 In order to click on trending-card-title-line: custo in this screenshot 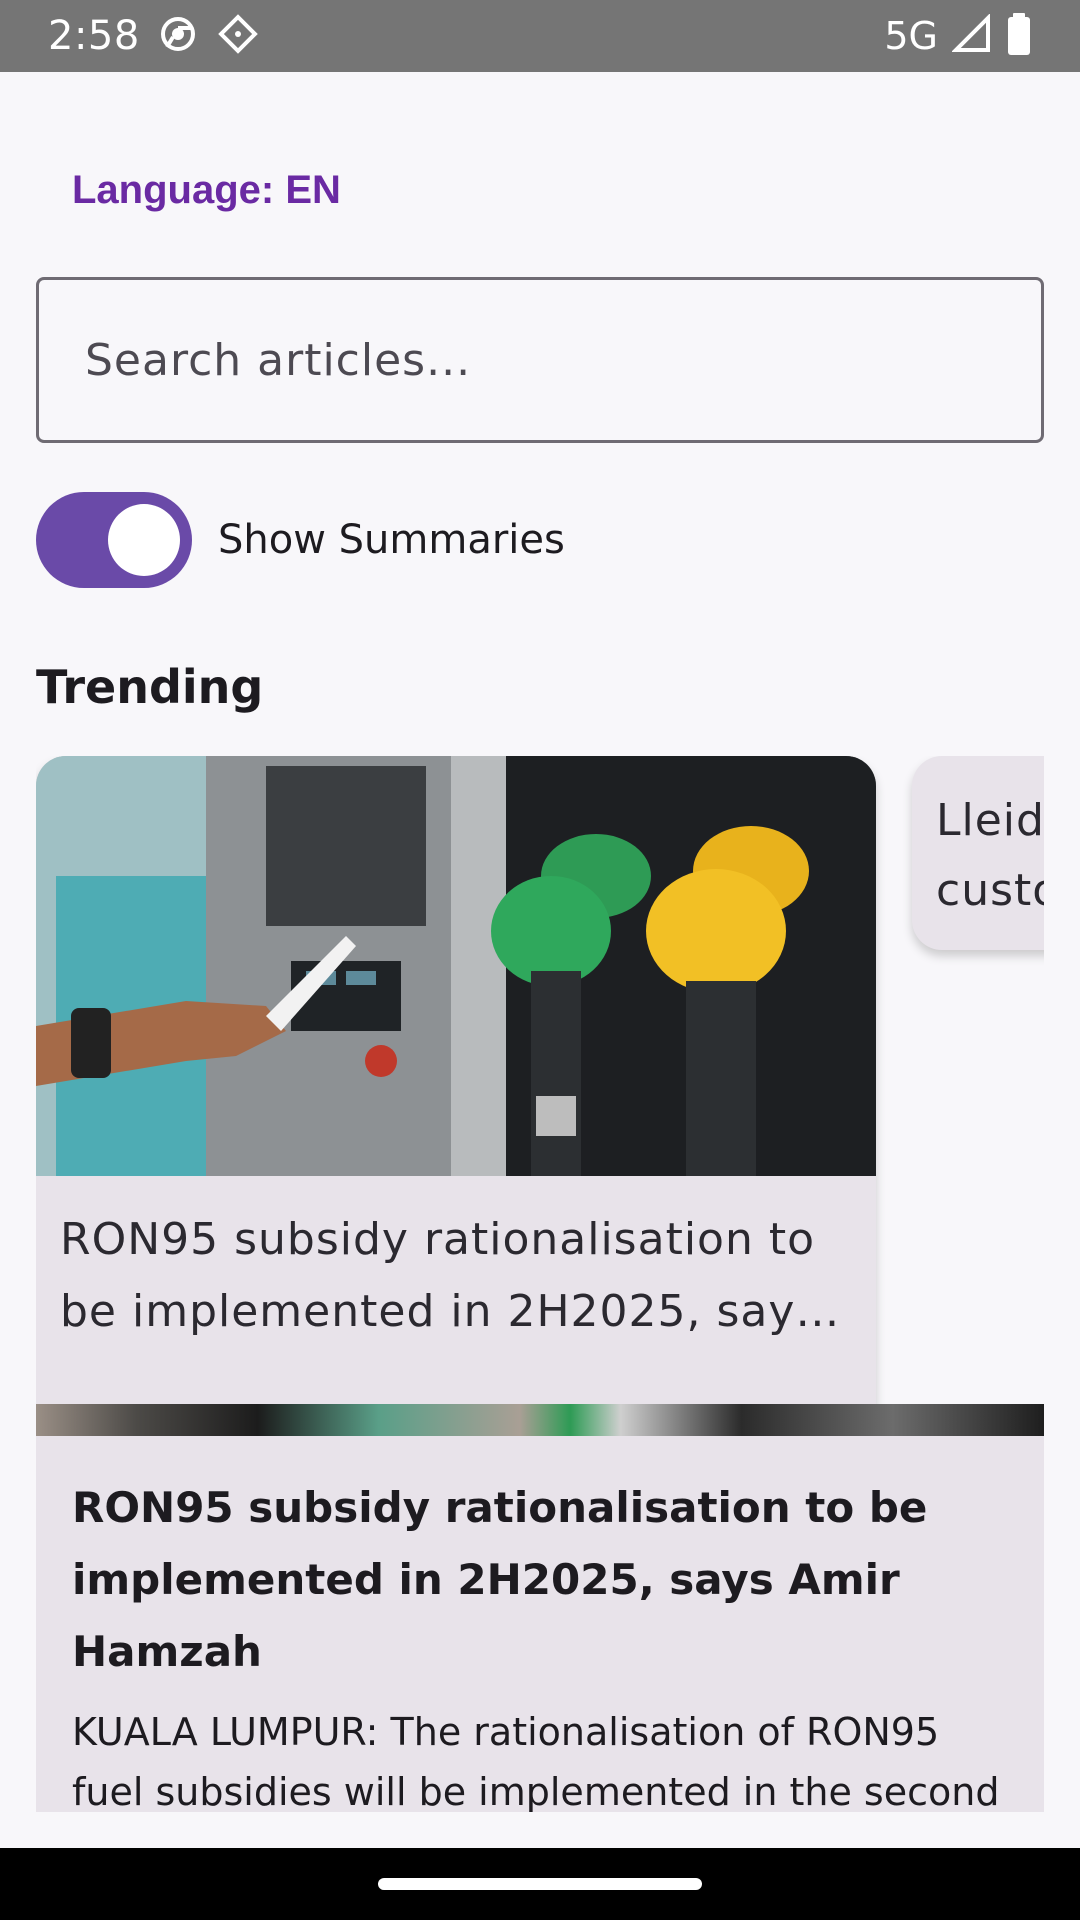, I will do `click(990, 890)`.